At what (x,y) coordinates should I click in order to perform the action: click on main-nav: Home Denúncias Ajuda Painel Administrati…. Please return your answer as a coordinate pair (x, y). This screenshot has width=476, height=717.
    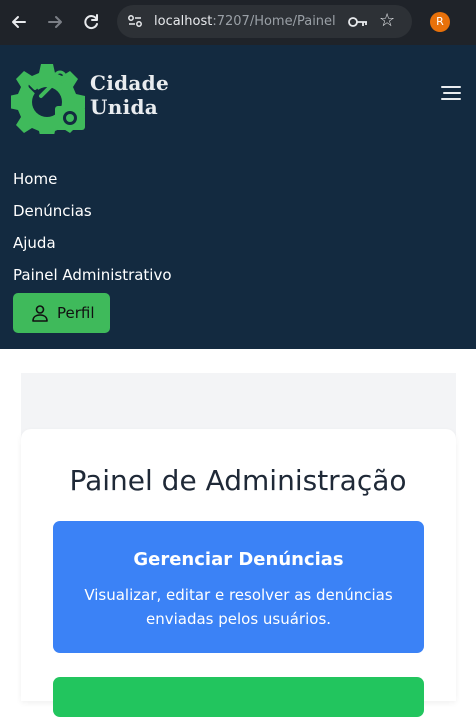
    Looking at the image, I should click on (92, 227).